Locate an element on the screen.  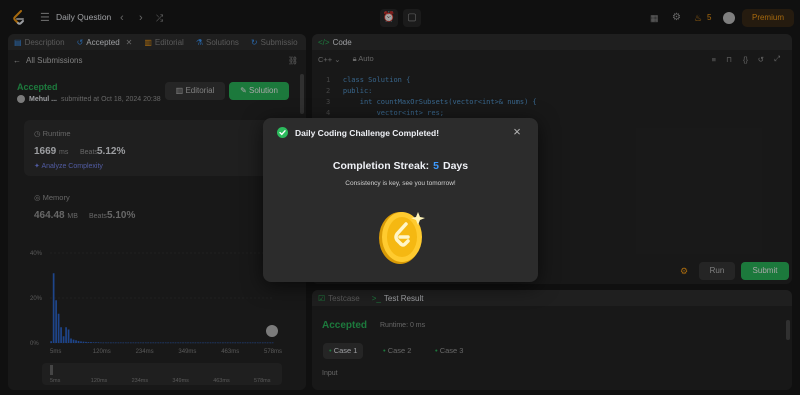
dialog-subtitle: Consistency is key, see you tomorrow! is located at coordinates (400, 183).